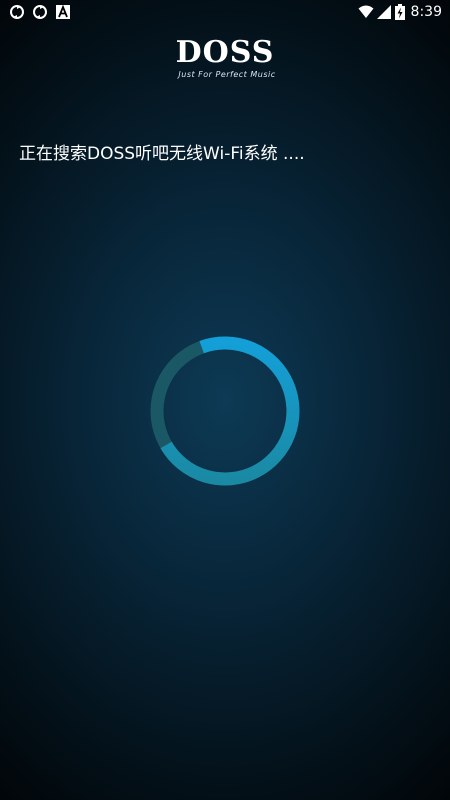  Describe the element at coordinates (384, 12) in the screenshot. I see `signal-icon` at that location.